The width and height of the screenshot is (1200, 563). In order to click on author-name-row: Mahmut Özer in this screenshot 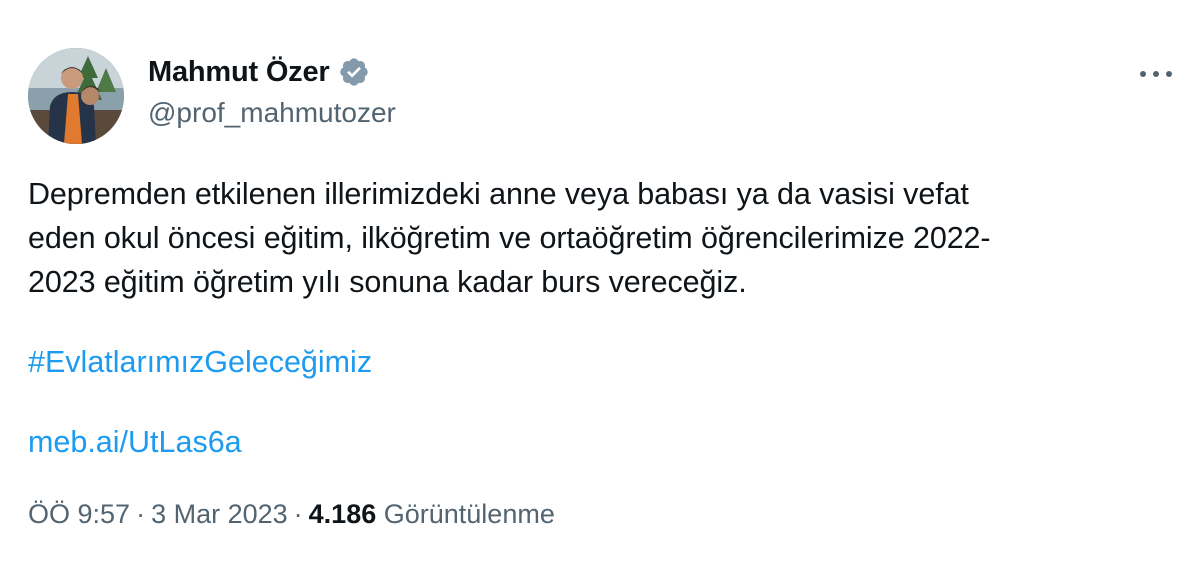, I will do `click(272, 72)`.